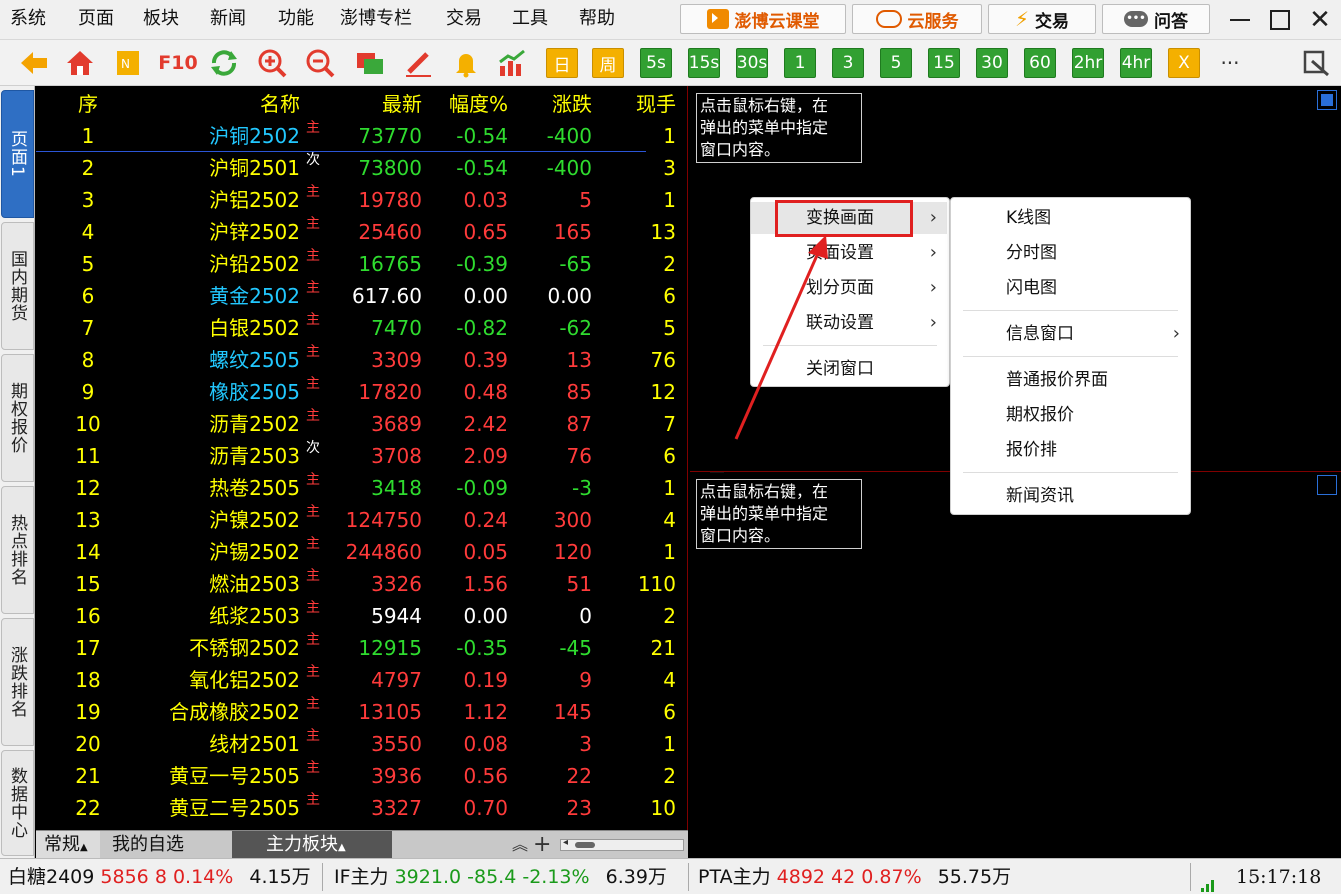 The image size is (1341, 894). Describe the element at coordinates (356, 488) in the screenshot. I see `table-row: 12 热卷2505 主 3418 -0.09 -3 1` at that location.